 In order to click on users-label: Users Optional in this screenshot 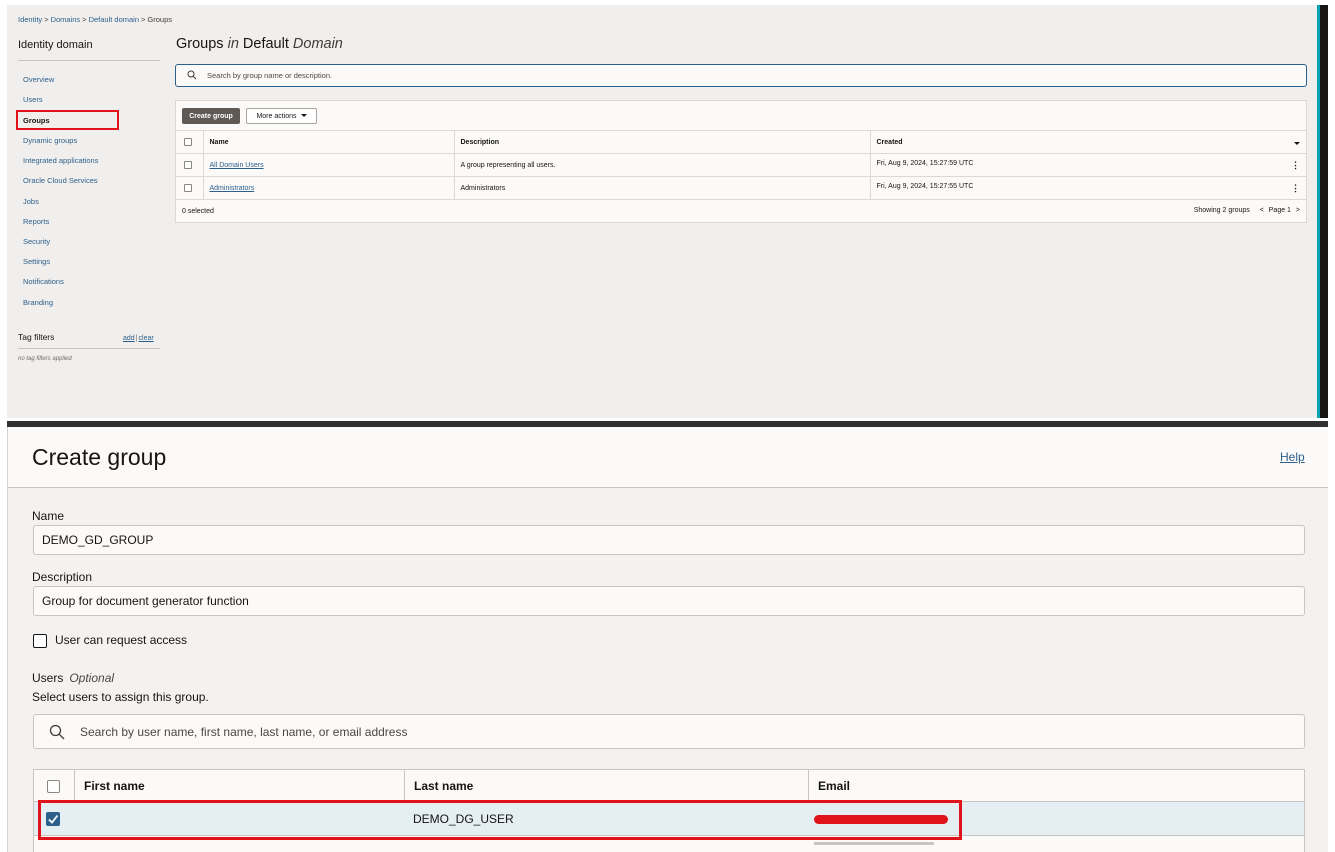, I will do `click(73, 678)`.